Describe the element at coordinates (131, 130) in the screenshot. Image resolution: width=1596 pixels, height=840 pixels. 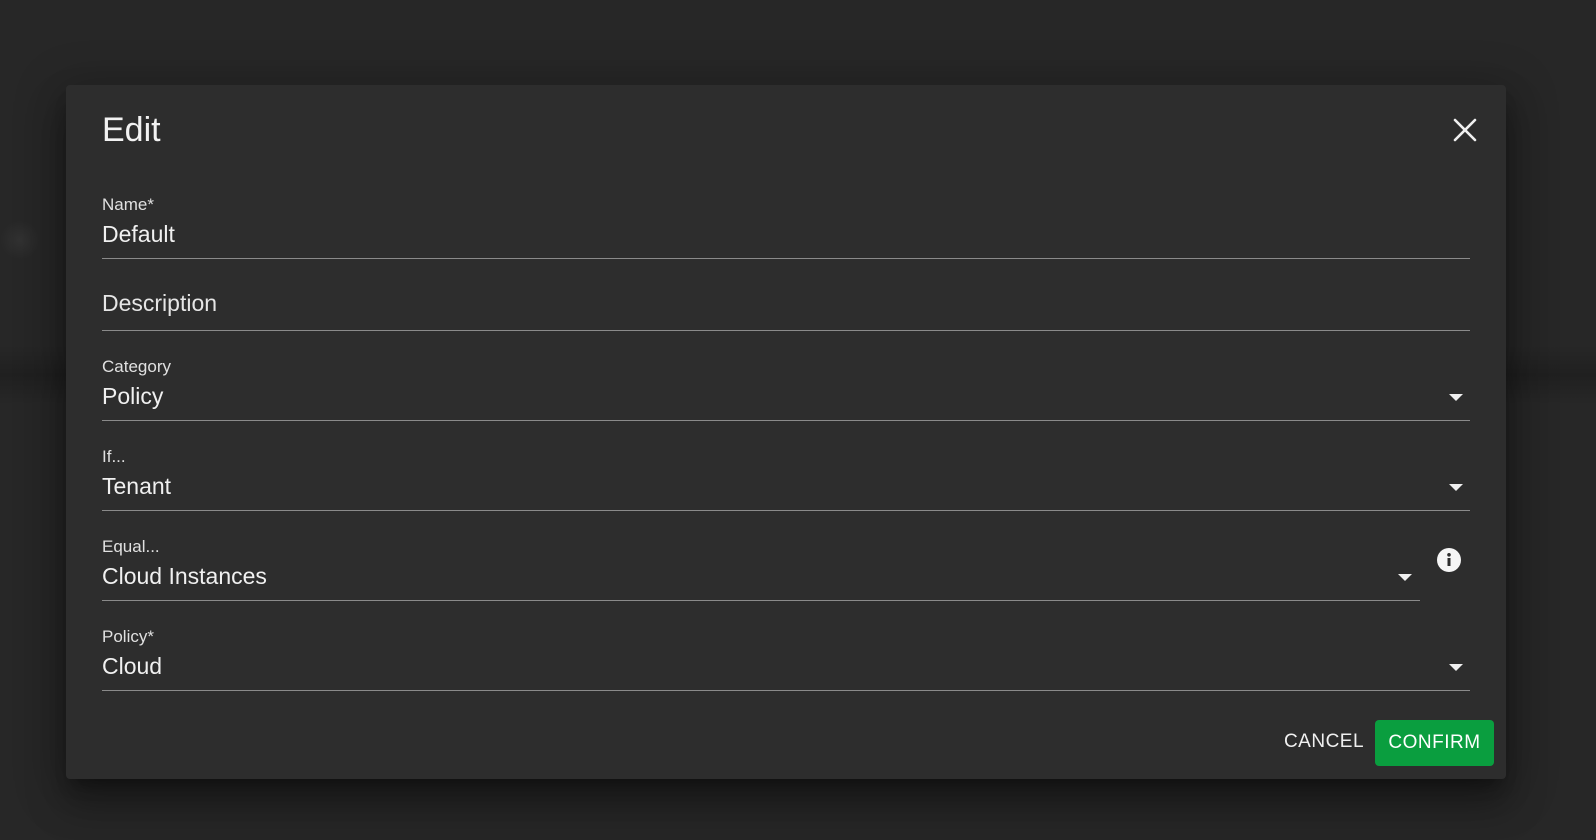
I see `dialog-title: Edit` at that location.